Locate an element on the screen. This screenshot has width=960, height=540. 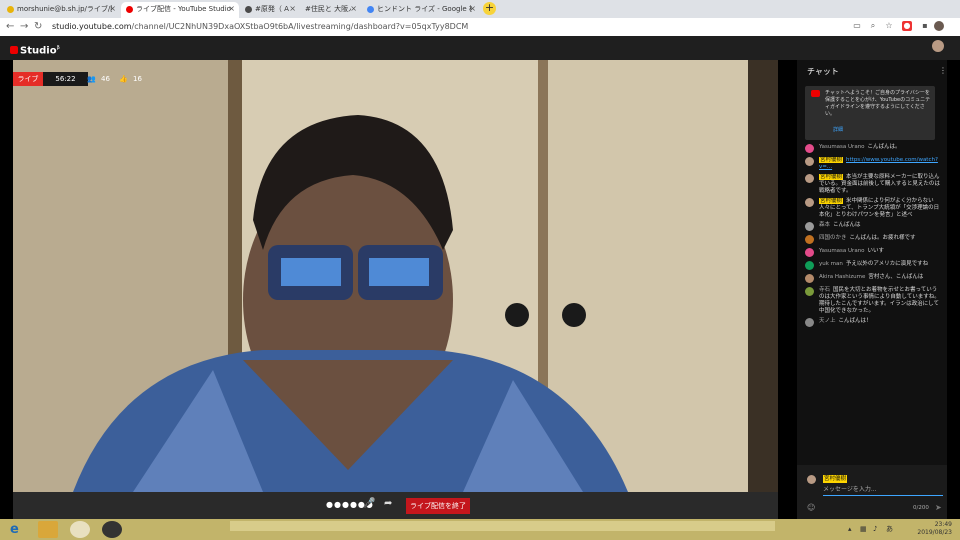
youtube-logo-icon is located at coordinates (14, 50).